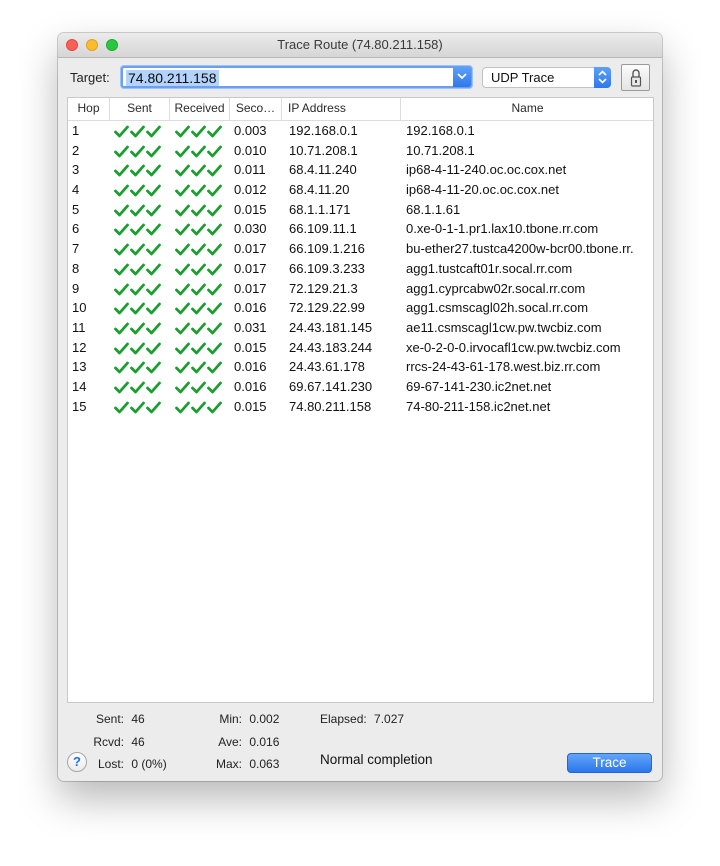 Image resolution: width=720 pixels, height=866 pixels. I want to click on target-input: 74.80.211.158, so click(172, 78).